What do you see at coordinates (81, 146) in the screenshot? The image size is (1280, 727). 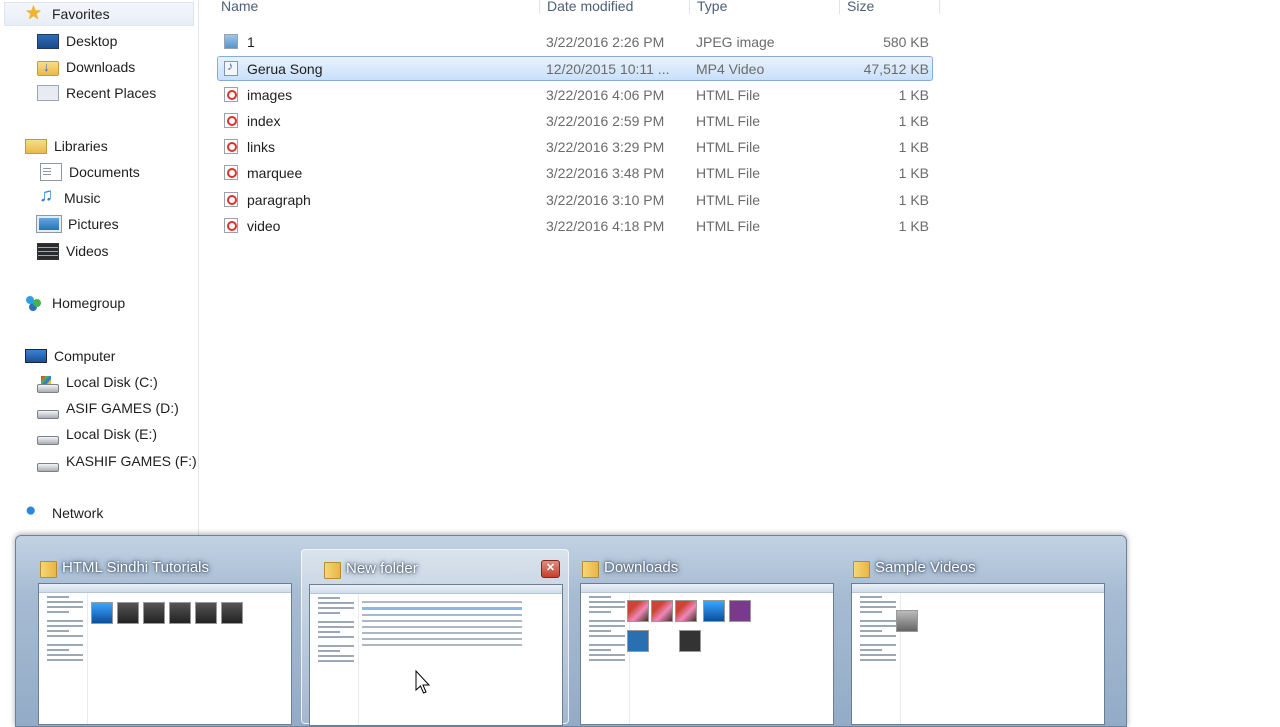 I see `nav-label: Libraries` at bounding box center [81, 146].